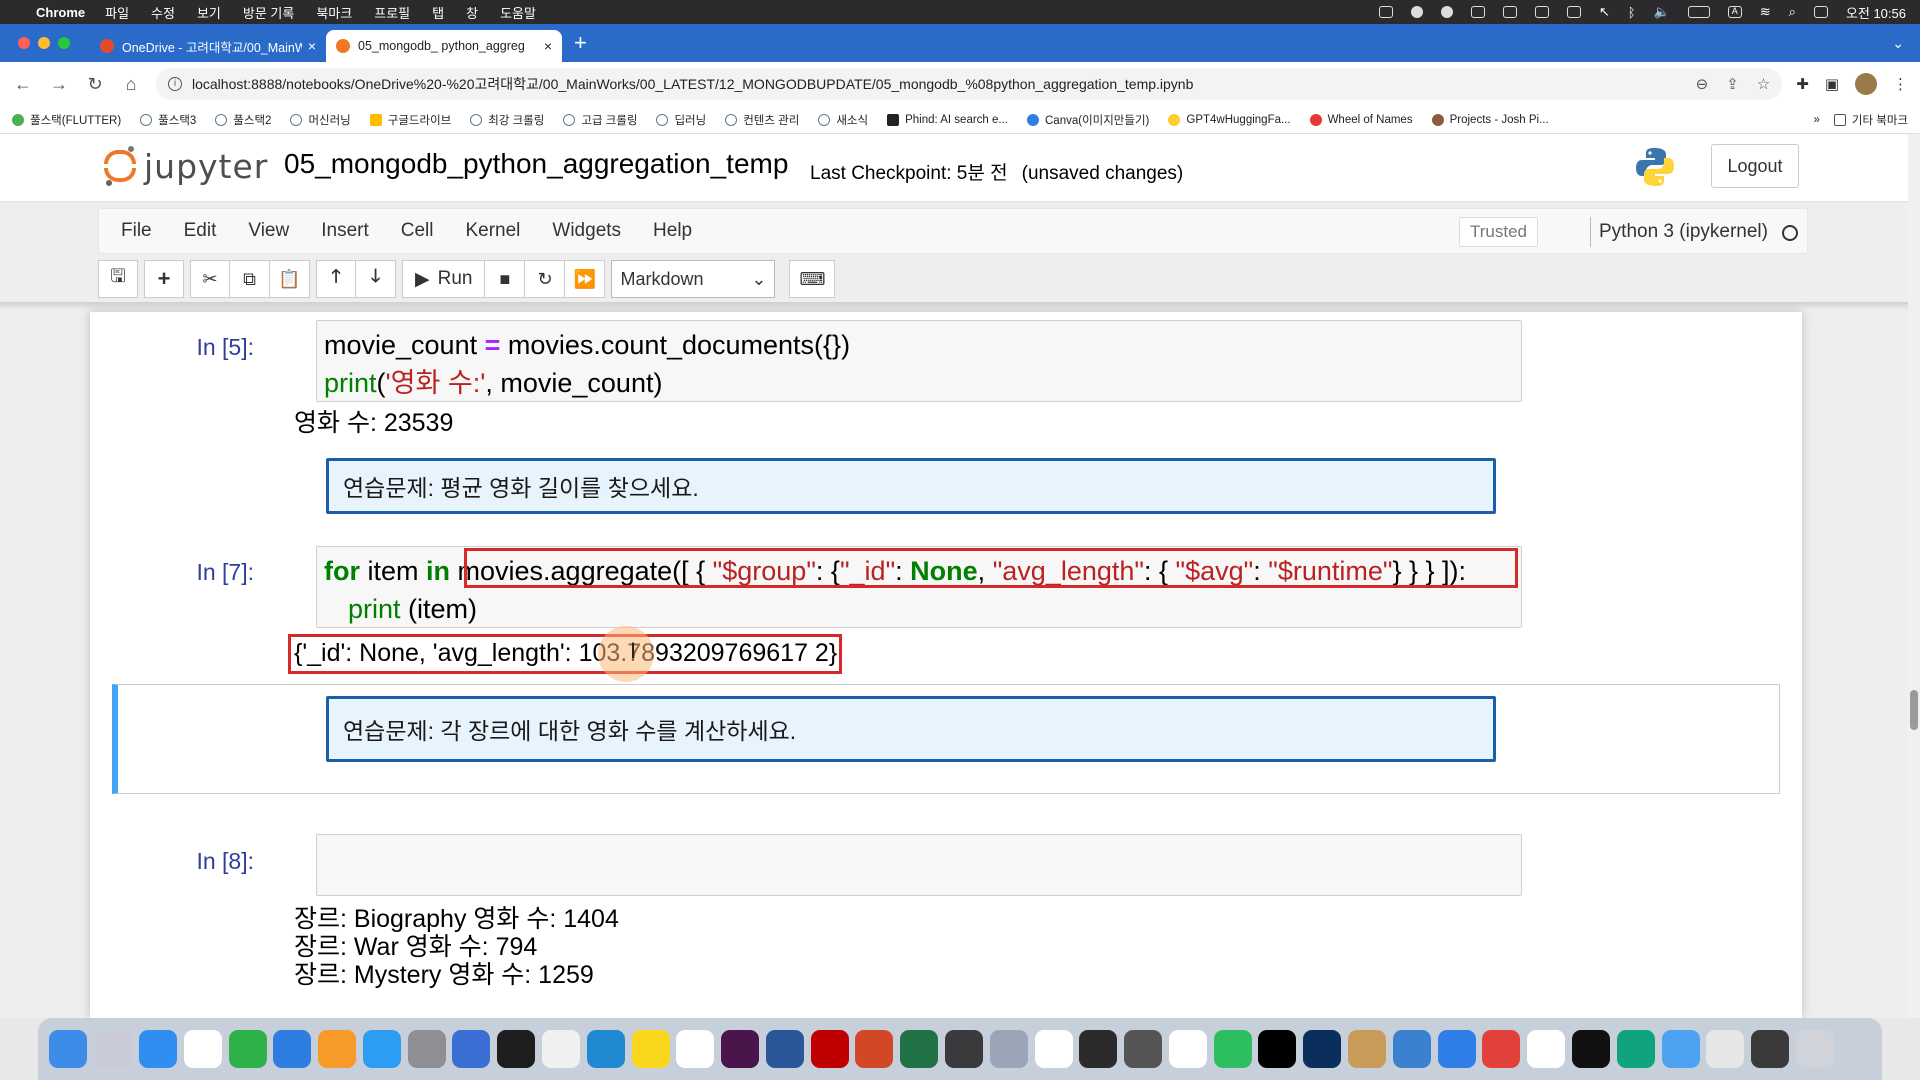 Image resolution: width=1920 pixels, height=1080 pixels. I want to click on bookmark-item: 새소식, so click(843, 120).